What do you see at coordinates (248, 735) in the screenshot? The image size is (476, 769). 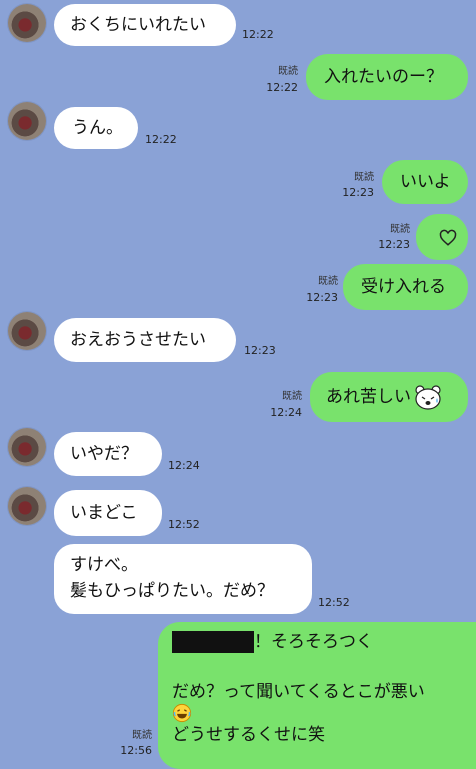 I see `message-text-line: どうせするくせに笑` at bounding box center [248, 735].